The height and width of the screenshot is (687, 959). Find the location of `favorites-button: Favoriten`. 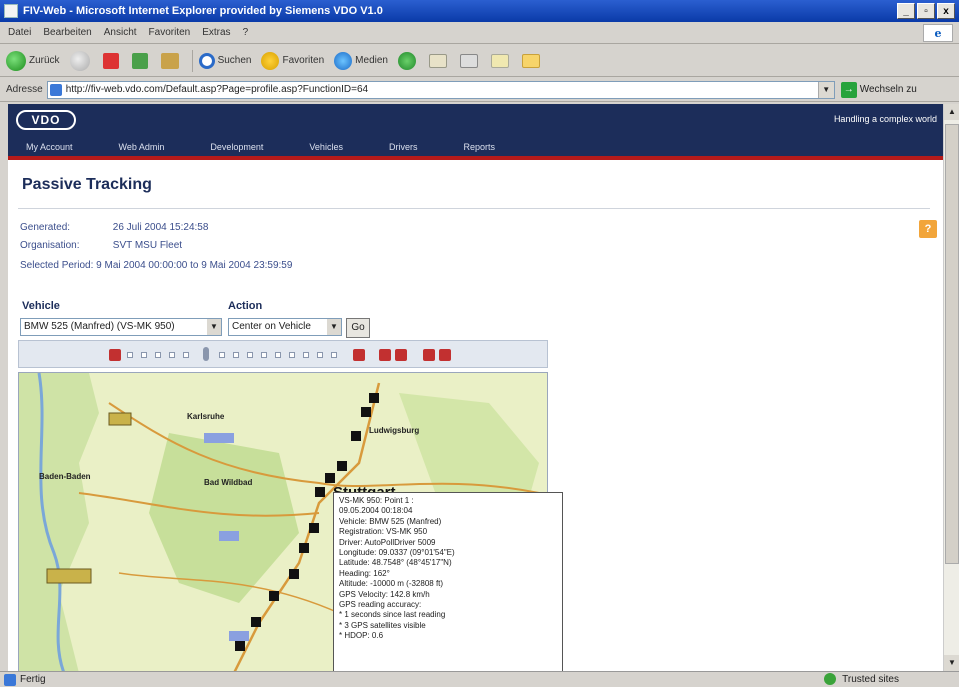

favorites-button: Favoriten is located at coordinates (293, 60).